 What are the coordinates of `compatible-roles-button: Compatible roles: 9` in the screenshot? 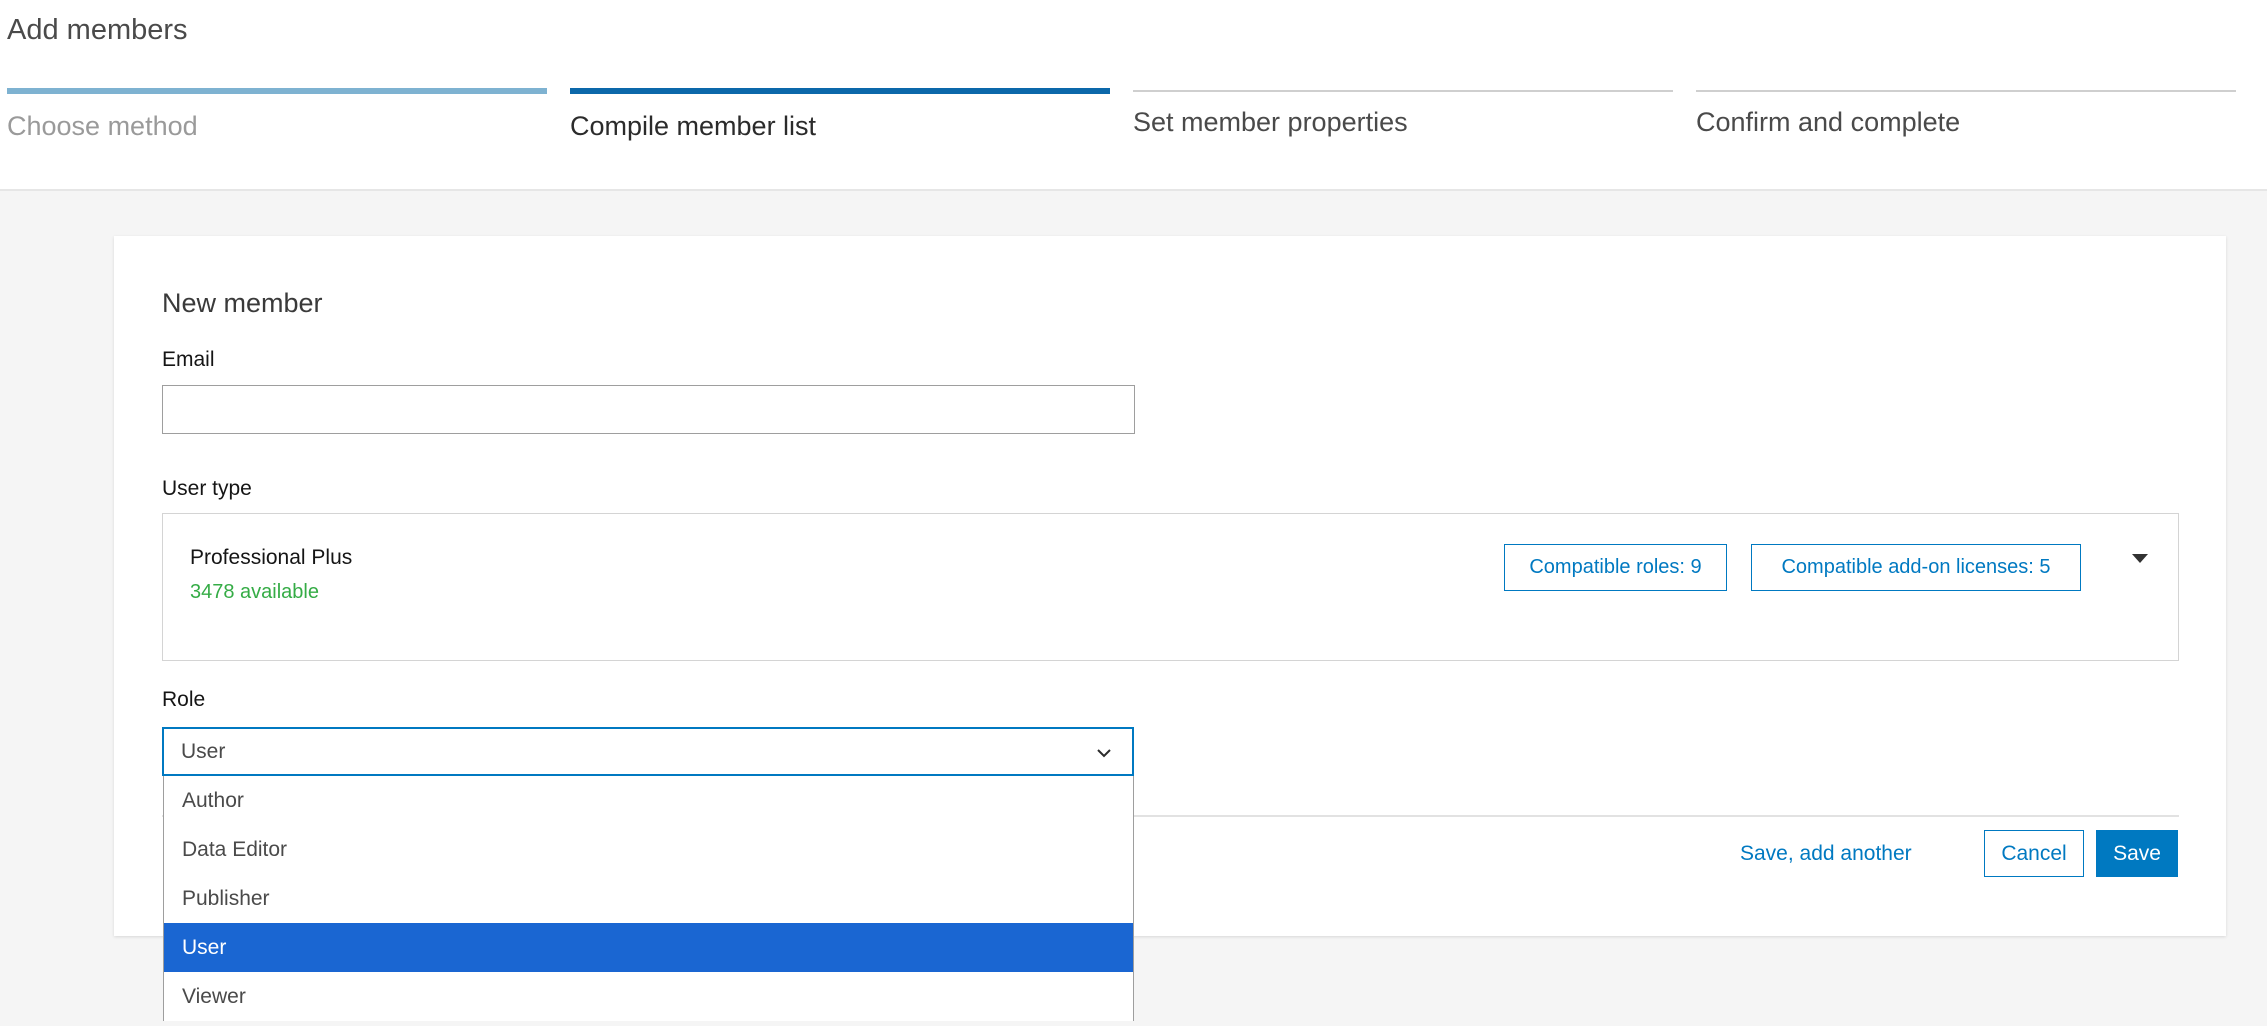 It's located at (1615, 567).